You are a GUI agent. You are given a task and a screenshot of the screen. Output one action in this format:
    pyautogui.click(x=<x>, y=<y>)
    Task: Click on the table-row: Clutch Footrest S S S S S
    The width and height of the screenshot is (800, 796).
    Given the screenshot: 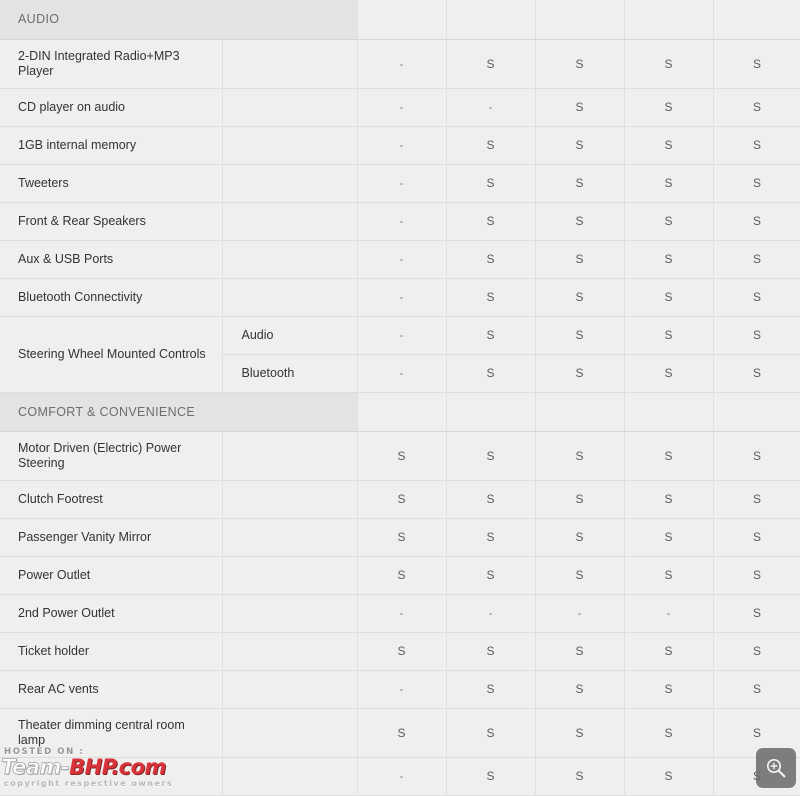 What is the action you would take?
    pyautogui.click(x=400, y=499)
    